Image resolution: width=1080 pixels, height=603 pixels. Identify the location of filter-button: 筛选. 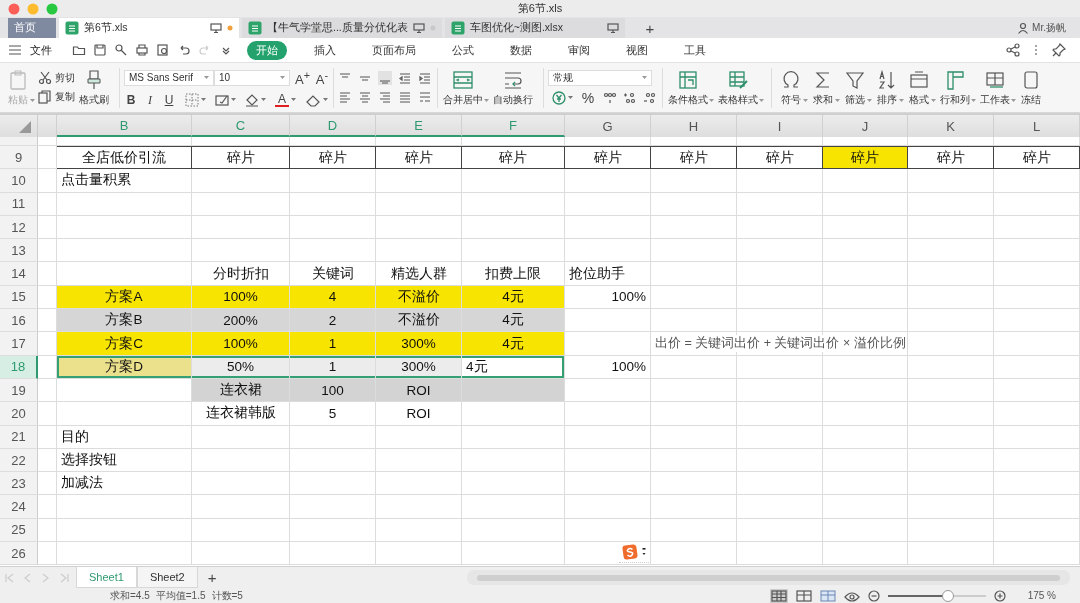
(857, 87).